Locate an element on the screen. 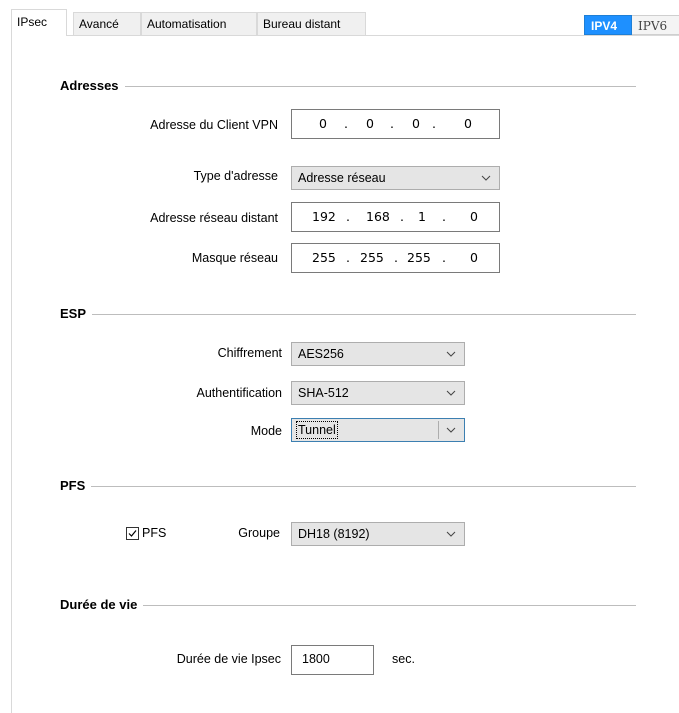  ipv6-toggle: IPV6 is located at coordinates (655, 25).